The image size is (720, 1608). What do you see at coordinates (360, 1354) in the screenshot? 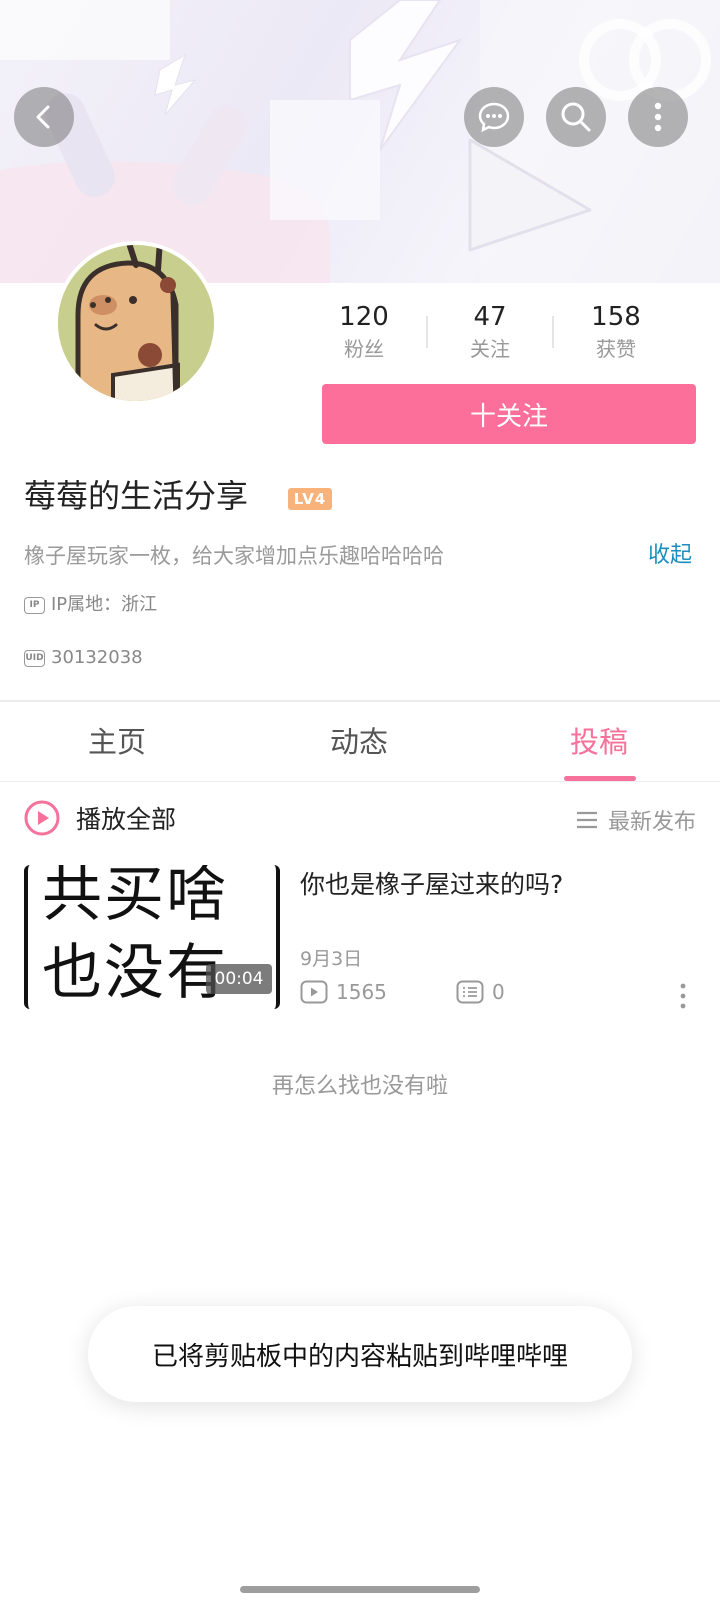
I see `clipboard-toast: 已将剪贴板中的内容粘贴到哔哩哔哩` at bounding box center [360, 1354].